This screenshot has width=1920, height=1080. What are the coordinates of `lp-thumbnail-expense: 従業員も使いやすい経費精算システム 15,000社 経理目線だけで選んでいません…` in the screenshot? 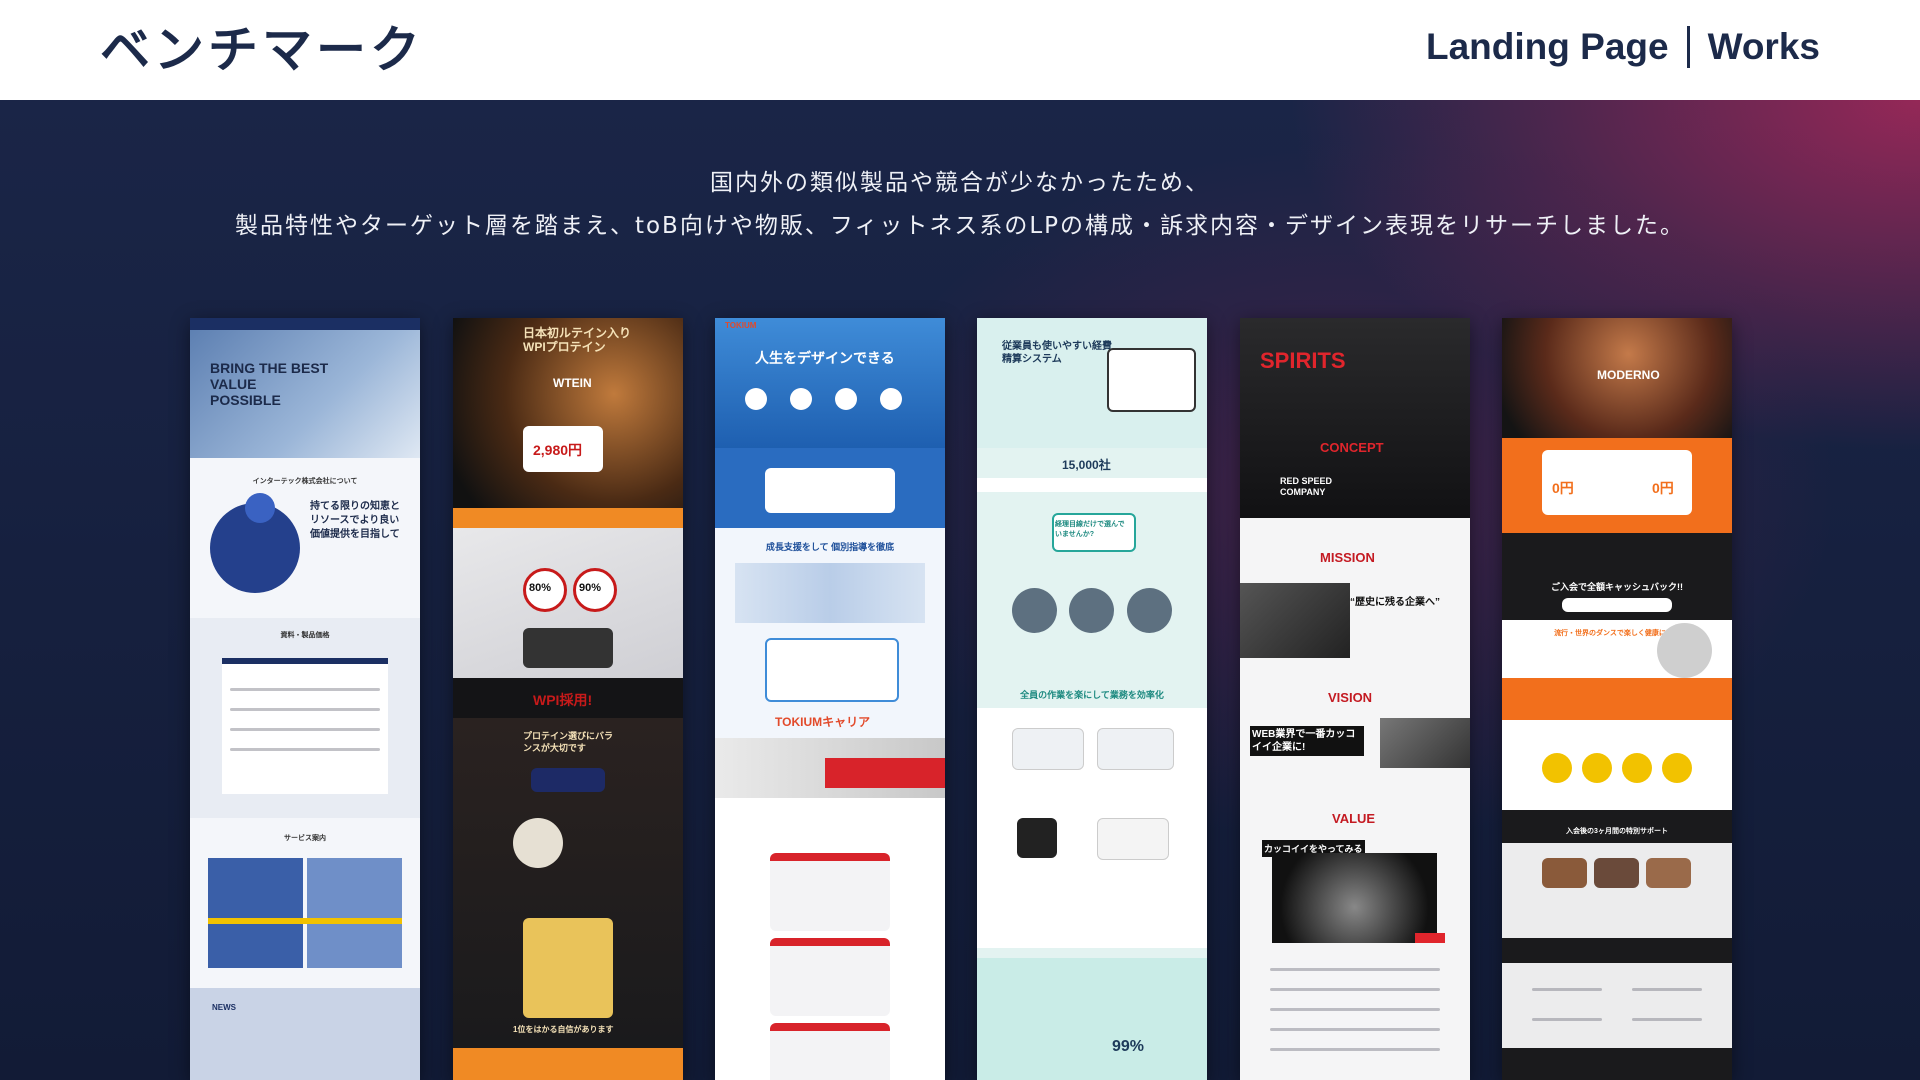 It's located at (1092, 699).